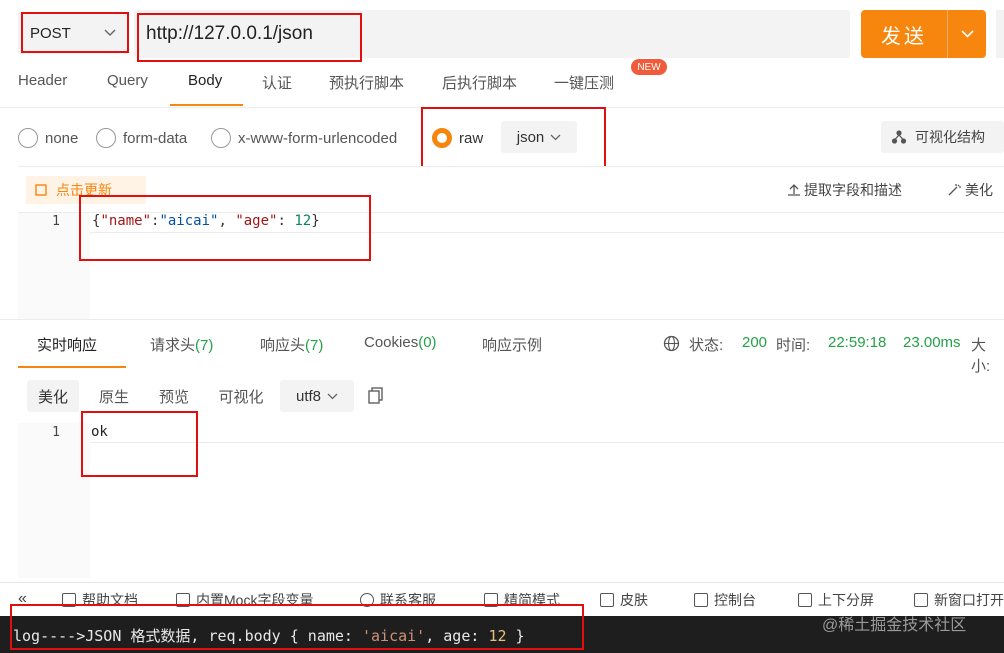 The image size is (1004, 653). I want to click on tab-response-headers: 响应头(7), so click(291, 344).